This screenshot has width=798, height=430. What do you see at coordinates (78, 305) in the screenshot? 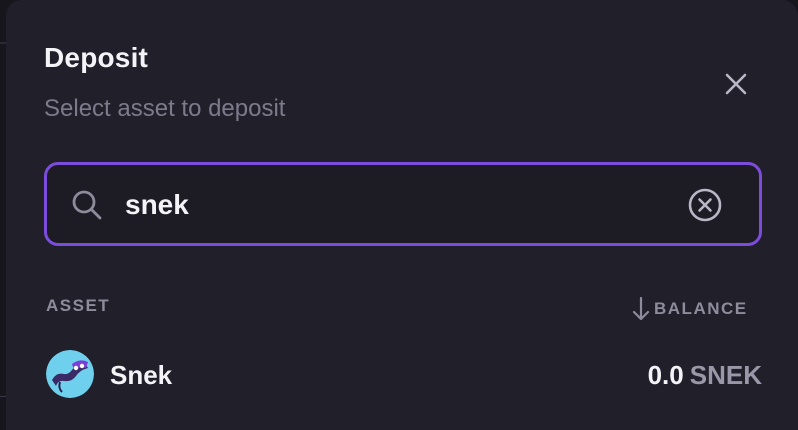
I see `column-header-asset: ASSET` at bounding box center [78, 305].